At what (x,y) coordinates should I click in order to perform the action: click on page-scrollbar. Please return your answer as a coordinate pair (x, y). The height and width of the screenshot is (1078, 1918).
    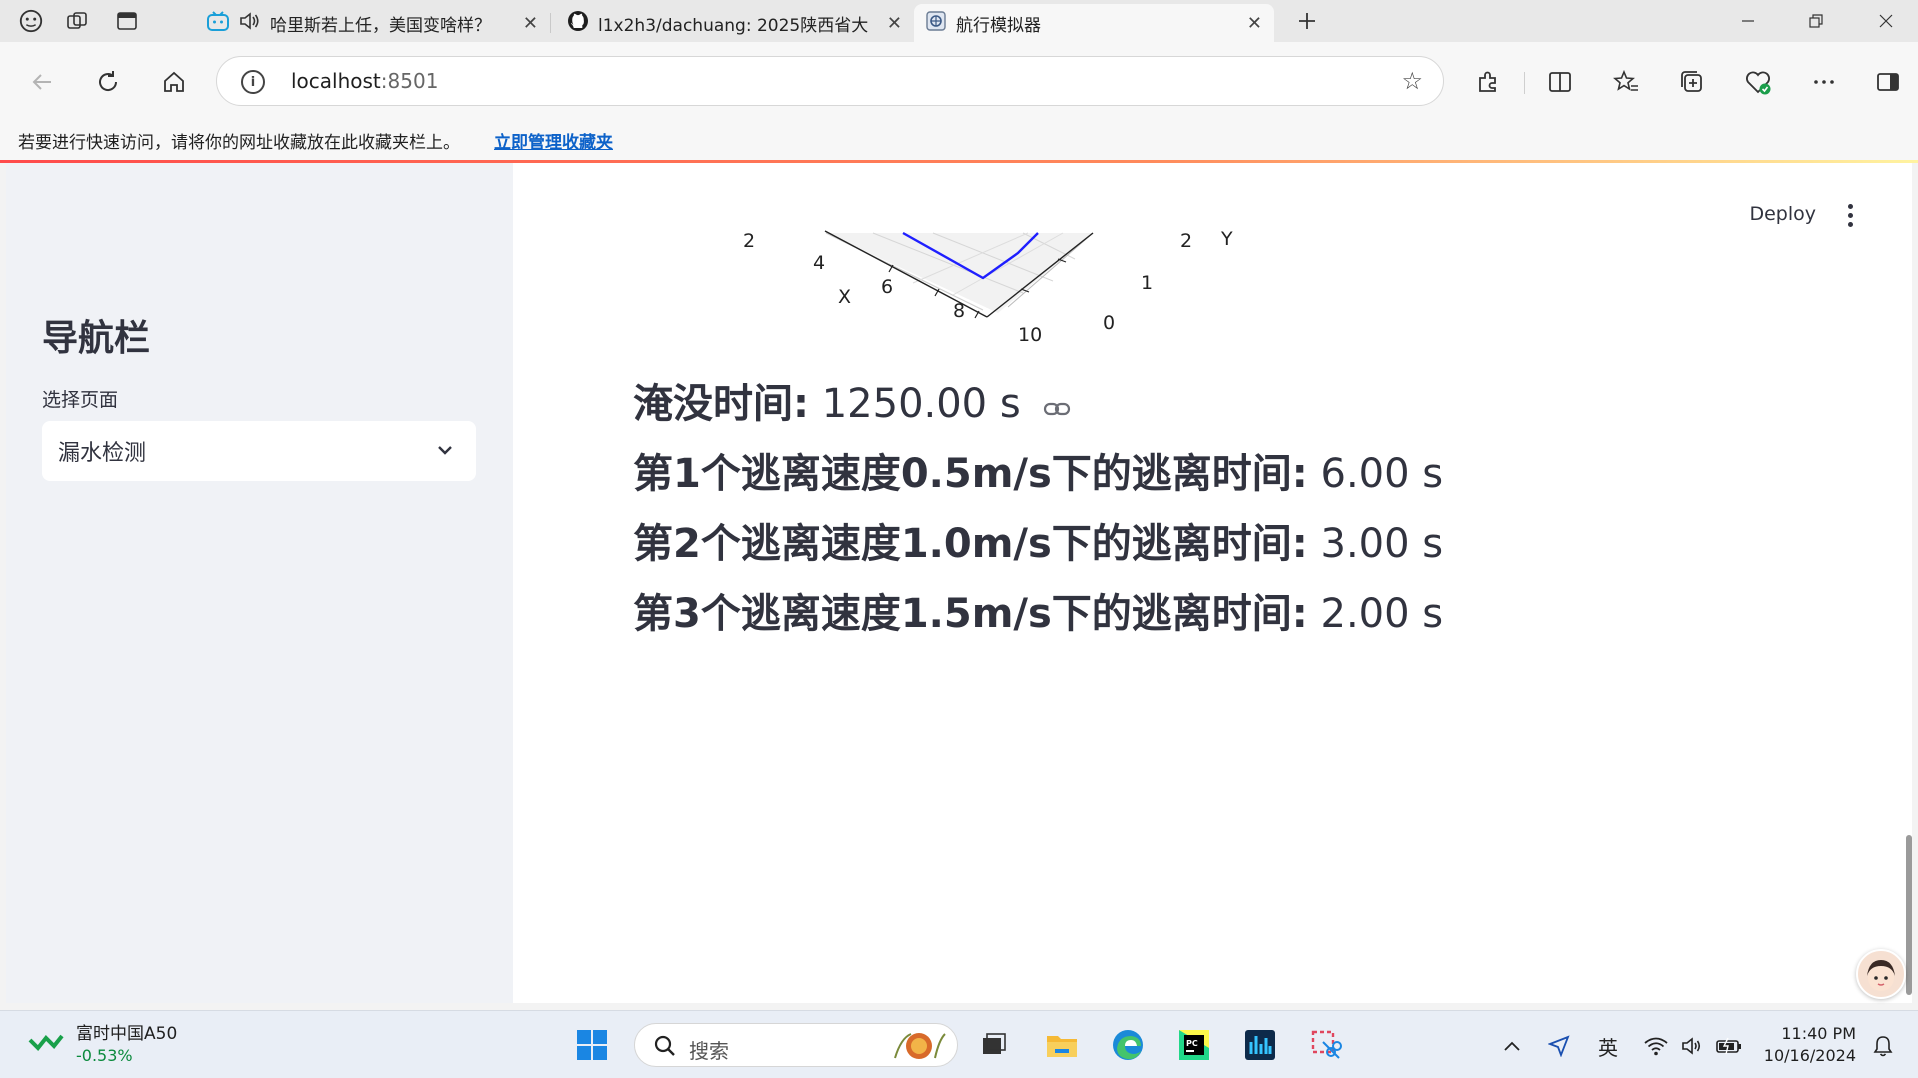
    Looking at the image, I should click on (1909, 915).